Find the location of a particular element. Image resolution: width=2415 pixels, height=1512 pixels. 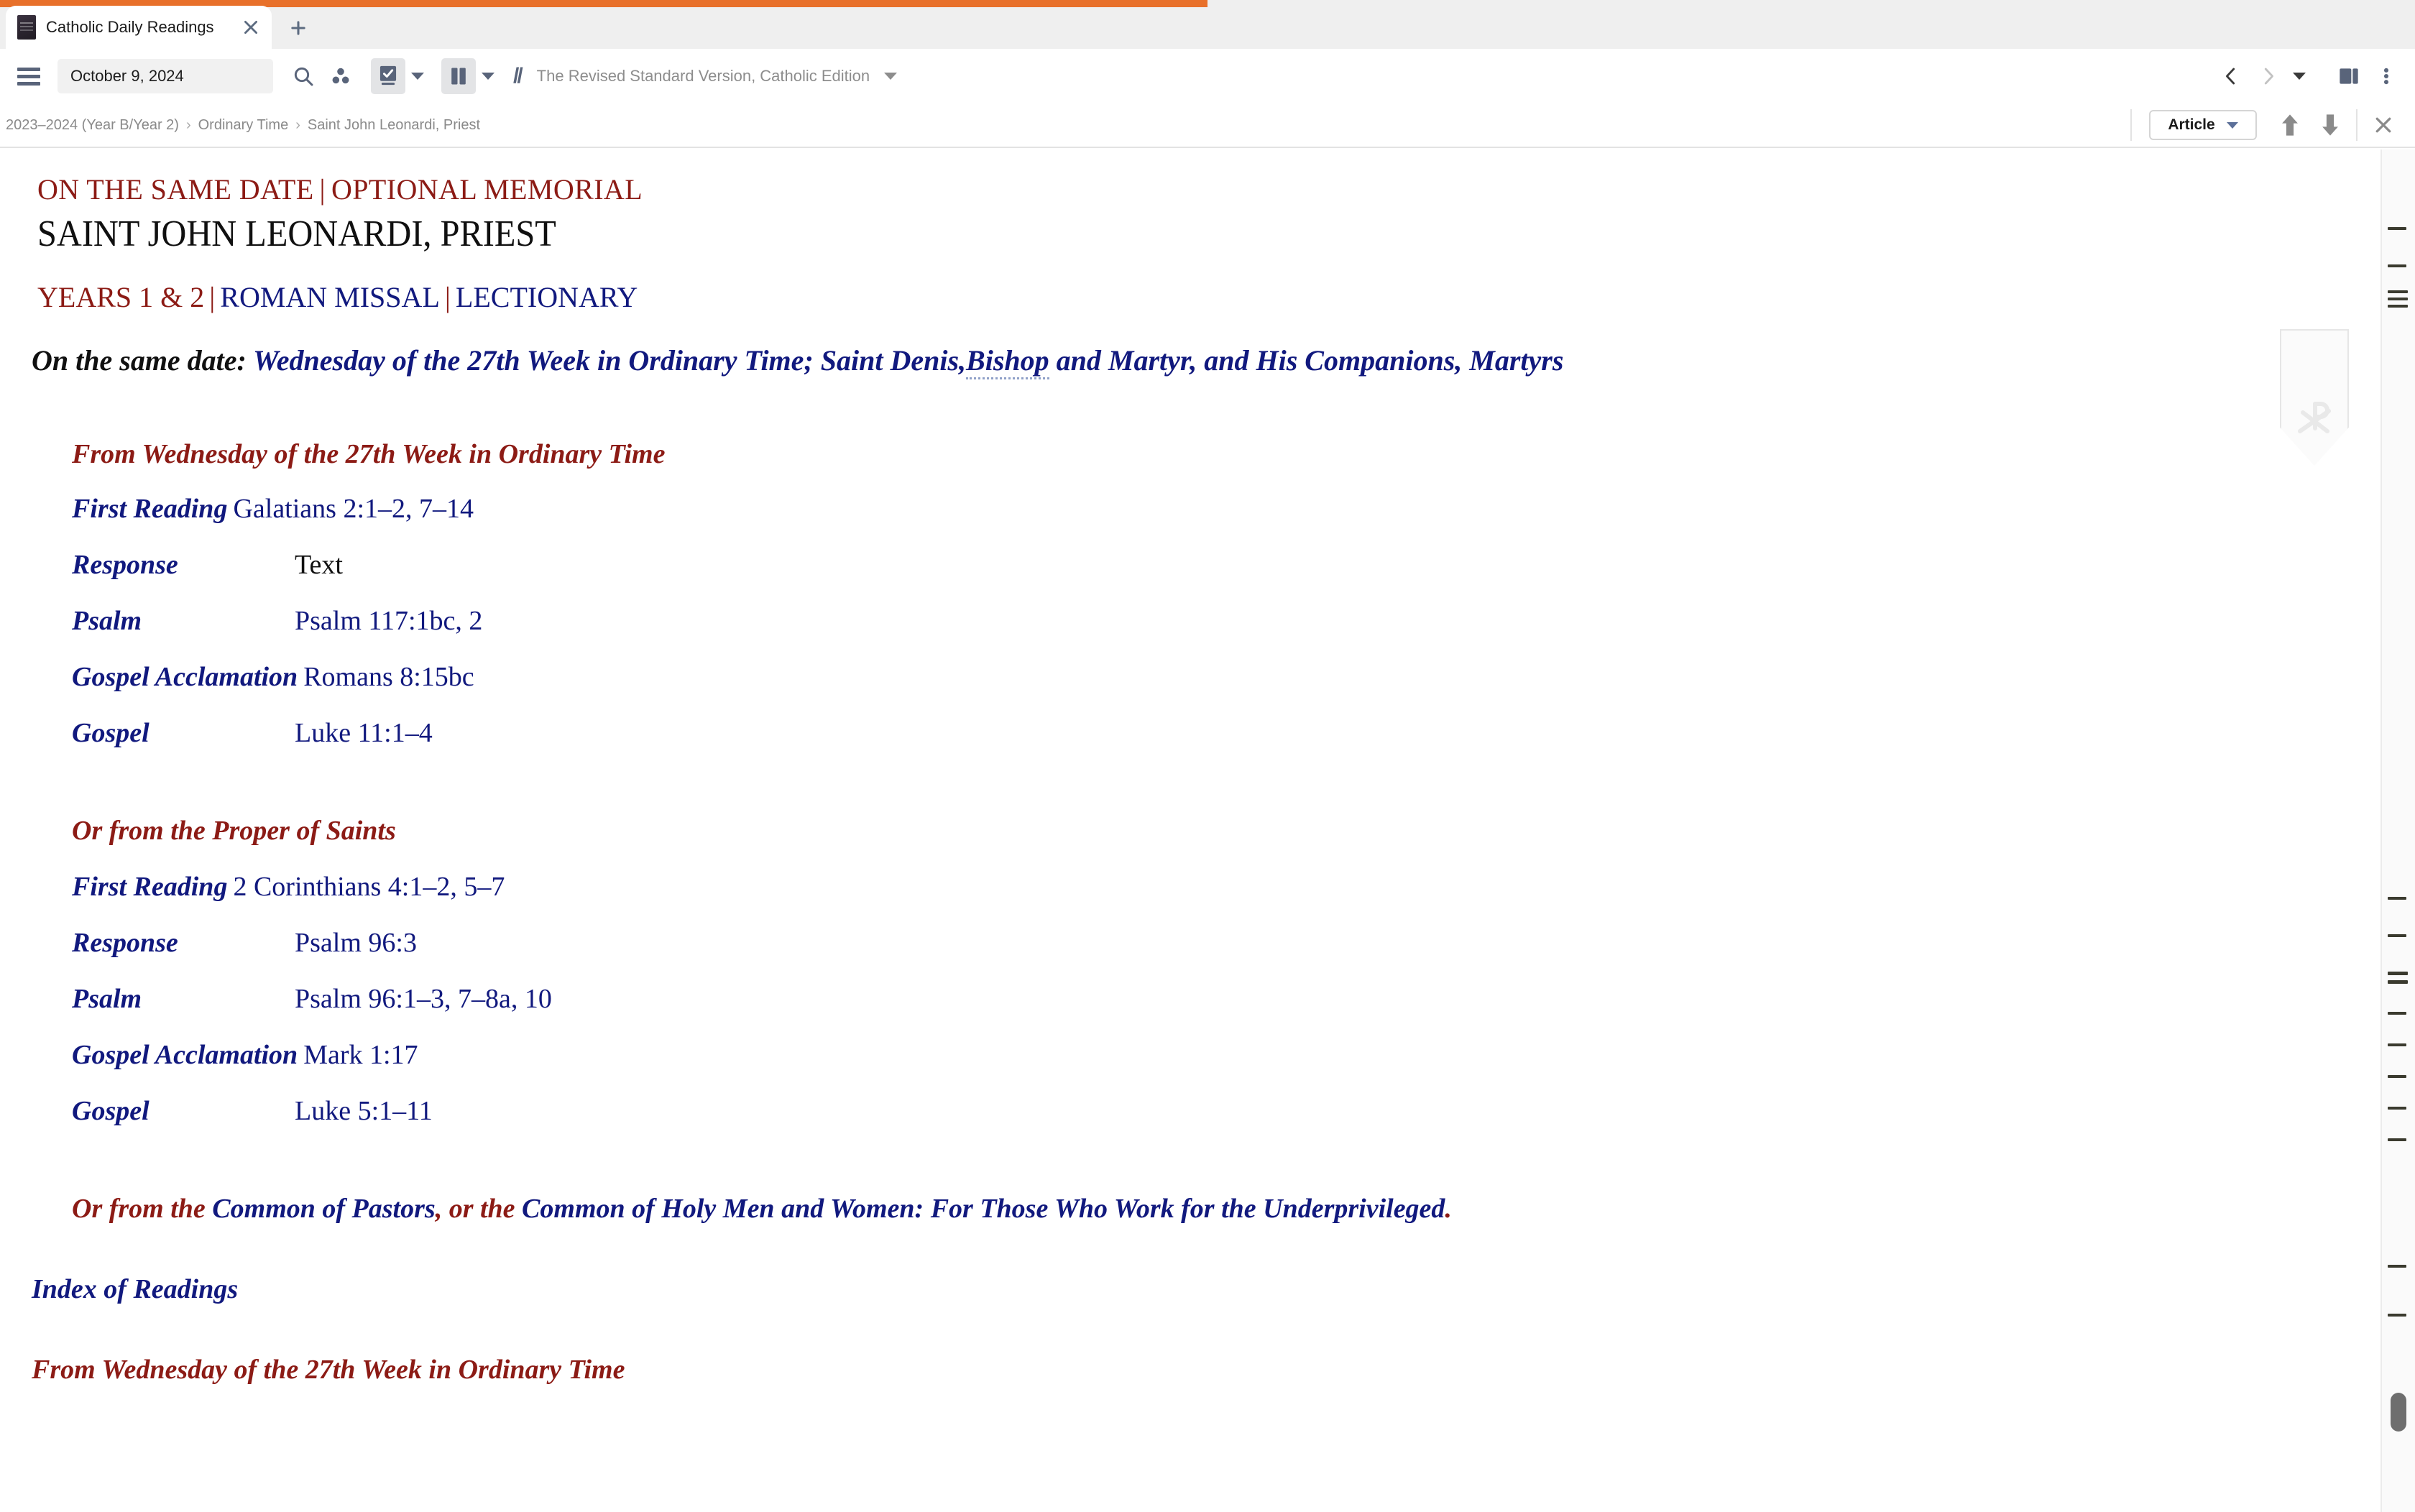

document-minimap-scrollbar is located at coordinates (2397, 831).